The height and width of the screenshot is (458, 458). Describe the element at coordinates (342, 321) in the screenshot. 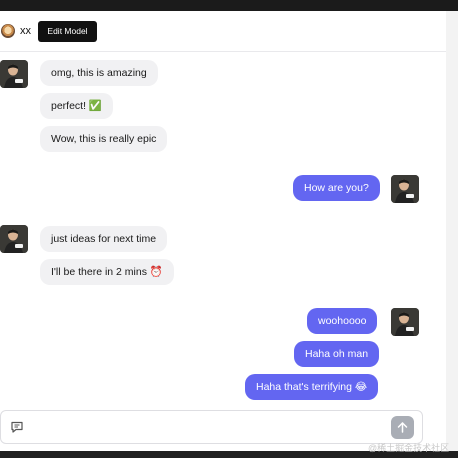

I see `message-bubble-outgoing: woohoooo` at that location.